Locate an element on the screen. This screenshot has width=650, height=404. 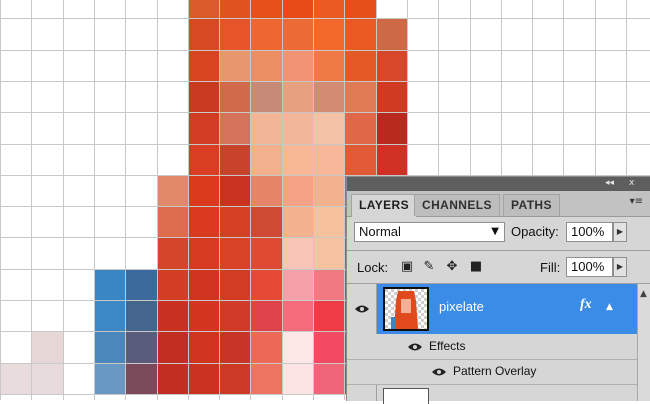
lock-brush-icon: ✎ is located at coordinates (429, 267).